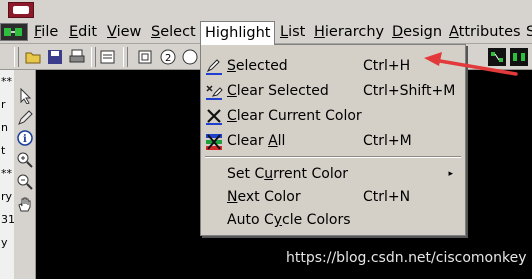 The image size is (532, 279). I want to click on menu-item-clear-current-color: Clear Current Color, so click(333, 116).